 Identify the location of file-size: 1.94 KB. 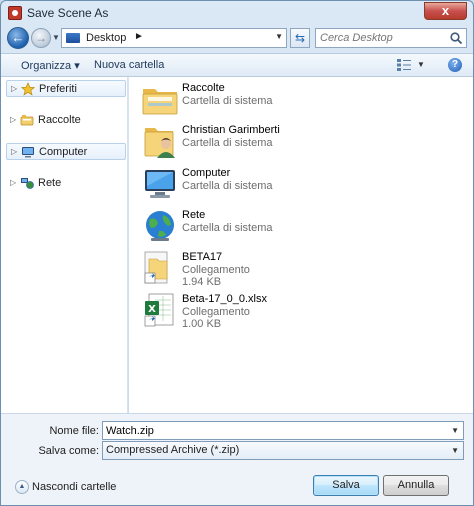
(202, 282).